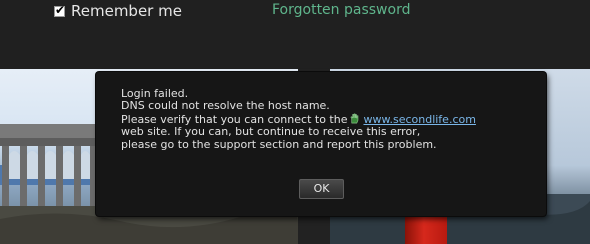 The image size is (590, 244). Describe the element at coordinates (354, 118) in the screenshot. I see `hand-icon` at that location.